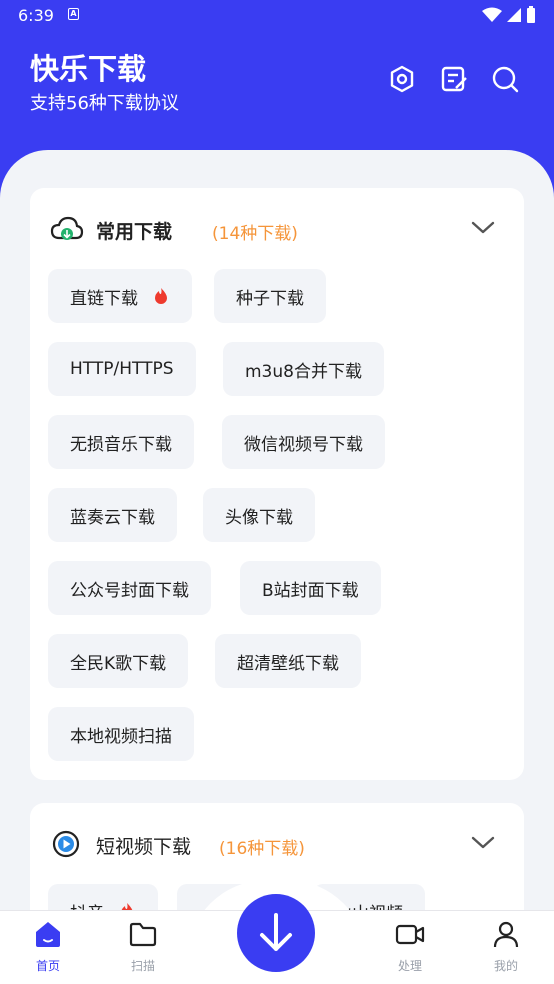  I want to click on tag-bilibili-cover: B站封面下载, so click(310, 588).